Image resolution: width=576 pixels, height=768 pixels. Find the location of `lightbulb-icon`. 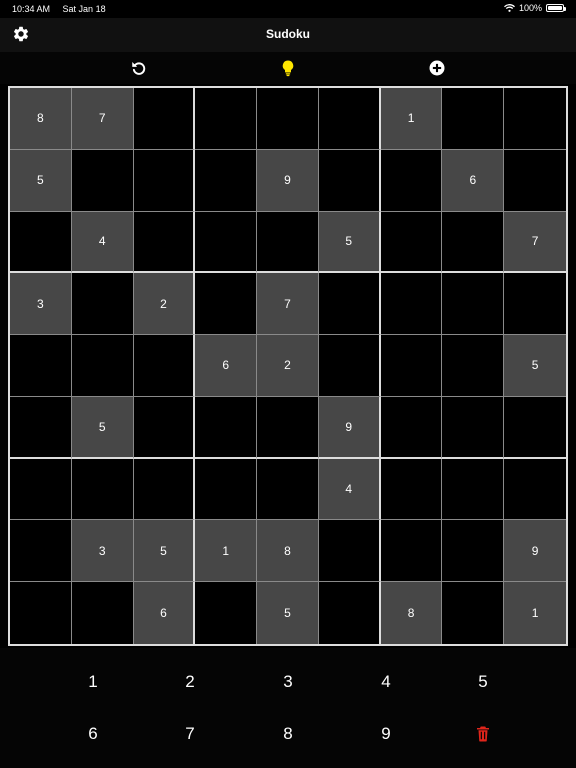

lightbulb-icon is located at coordinates (288, 68).